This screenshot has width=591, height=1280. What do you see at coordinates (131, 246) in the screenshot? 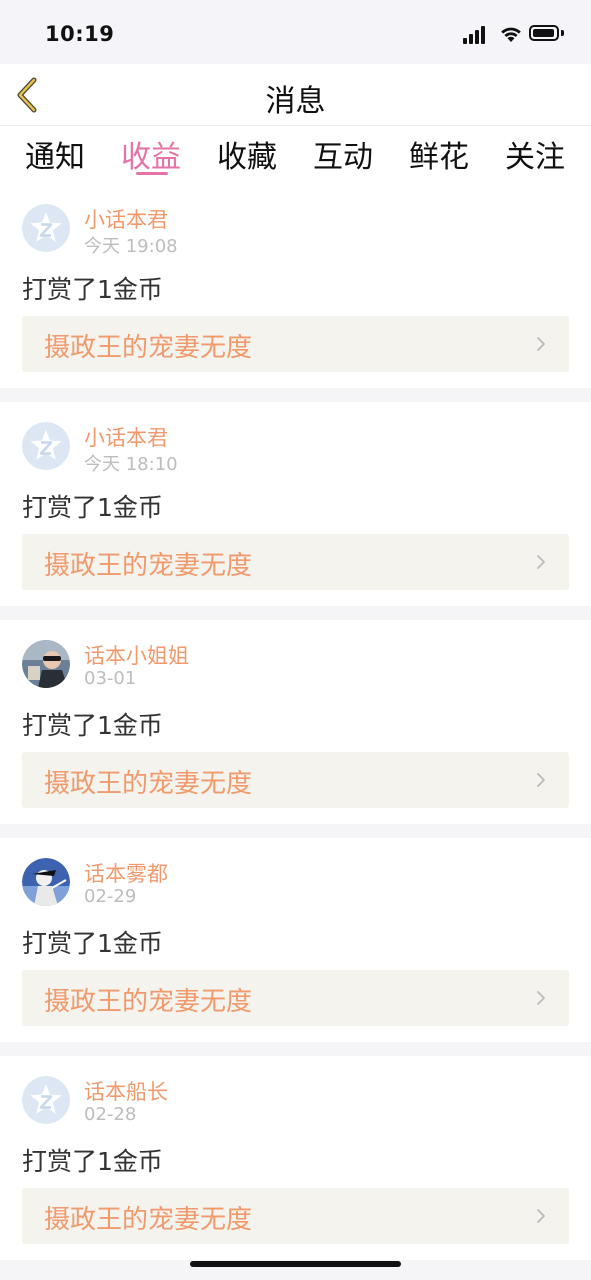
I see `timestamp: 今天 19:08` at bounding box center [131, 246].